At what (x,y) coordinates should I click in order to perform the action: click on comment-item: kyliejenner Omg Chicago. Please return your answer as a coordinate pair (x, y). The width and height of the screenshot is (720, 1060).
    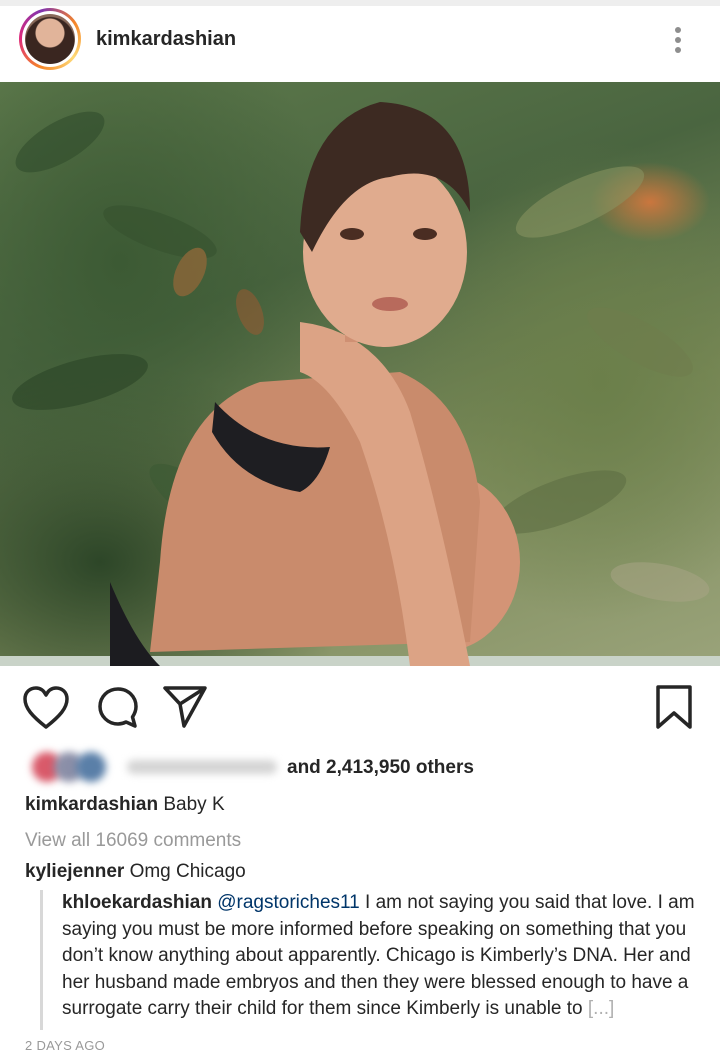
    Looking at the image, I should click on (135, 872).